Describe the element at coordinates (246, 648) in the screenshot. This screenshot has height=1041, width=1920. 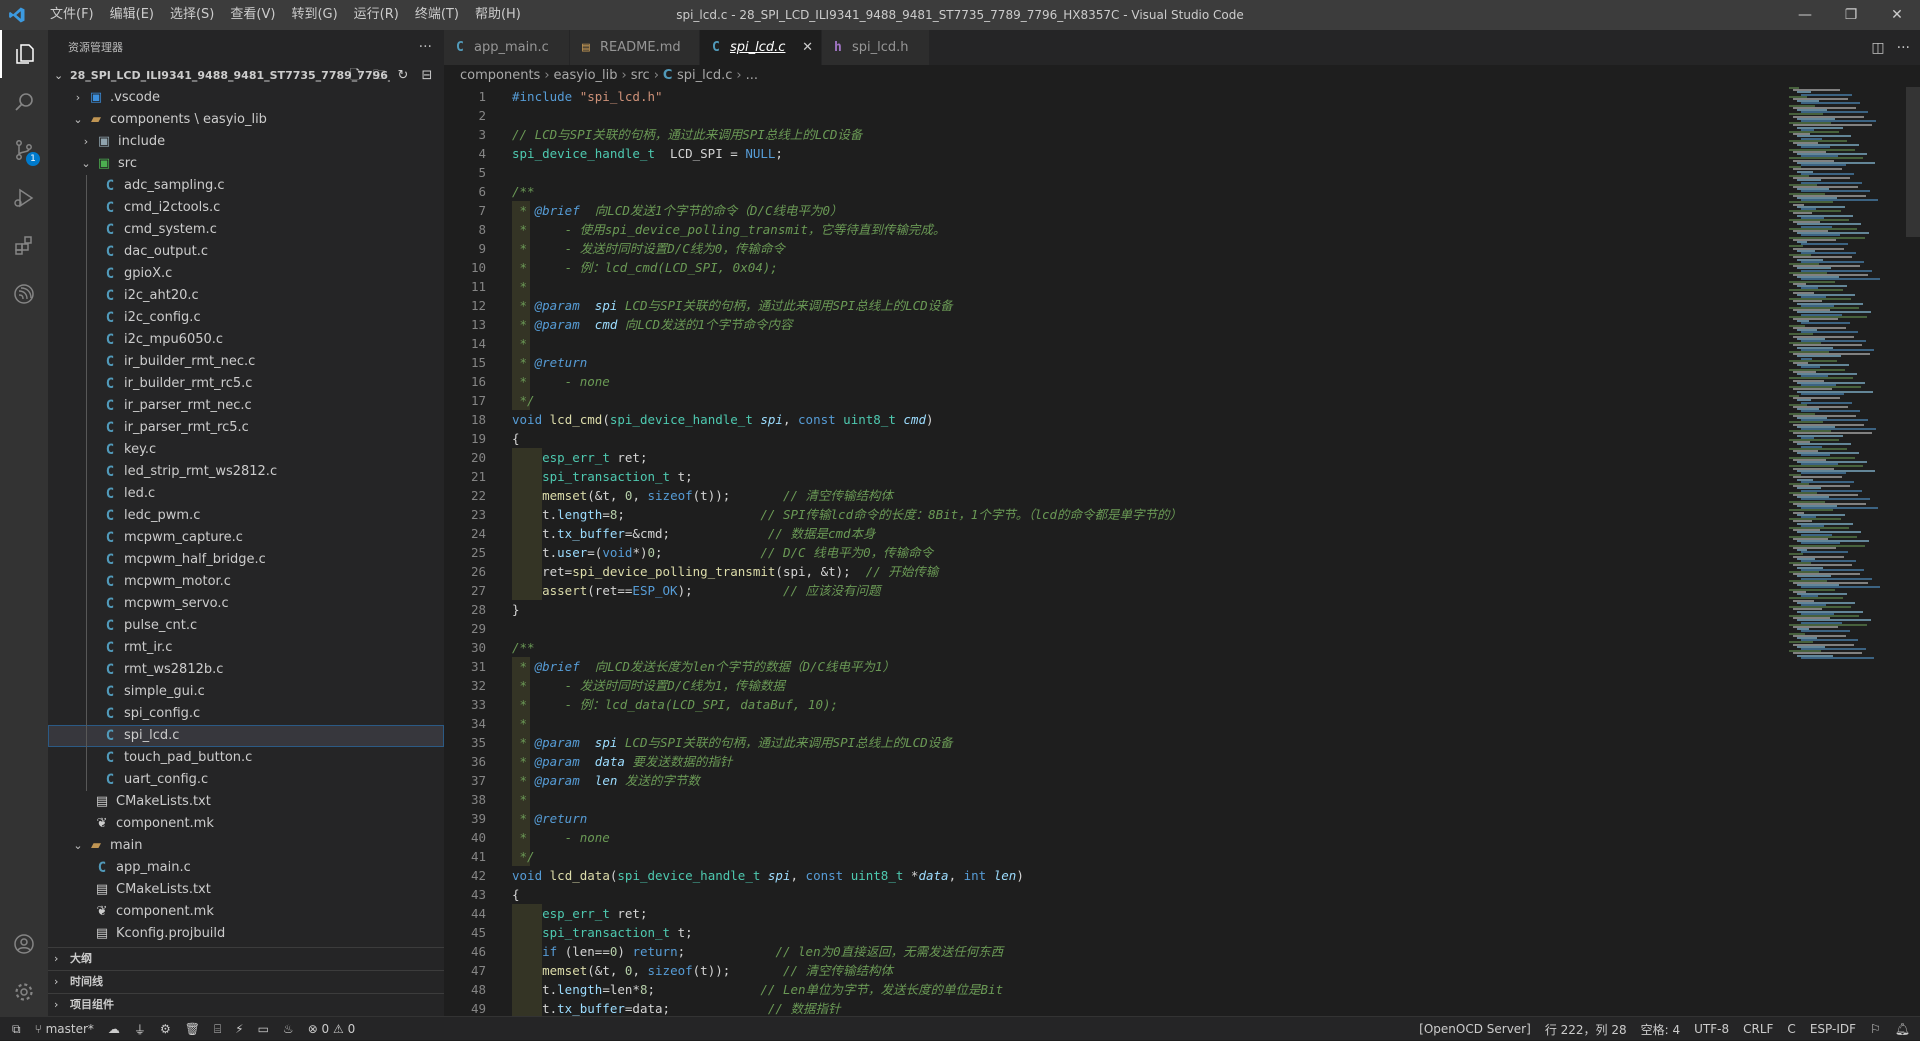
I see `tree-item: Crmt_ir.c` at that location.